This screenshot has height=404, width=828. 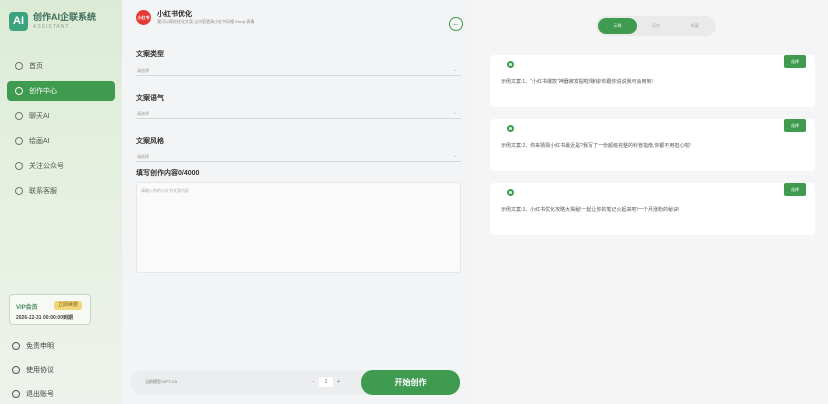 What do you see at coordinates (65, 17) in the screenshot?
I see `app-title: 创作AI企联系统` at bounding box center [65, 17].